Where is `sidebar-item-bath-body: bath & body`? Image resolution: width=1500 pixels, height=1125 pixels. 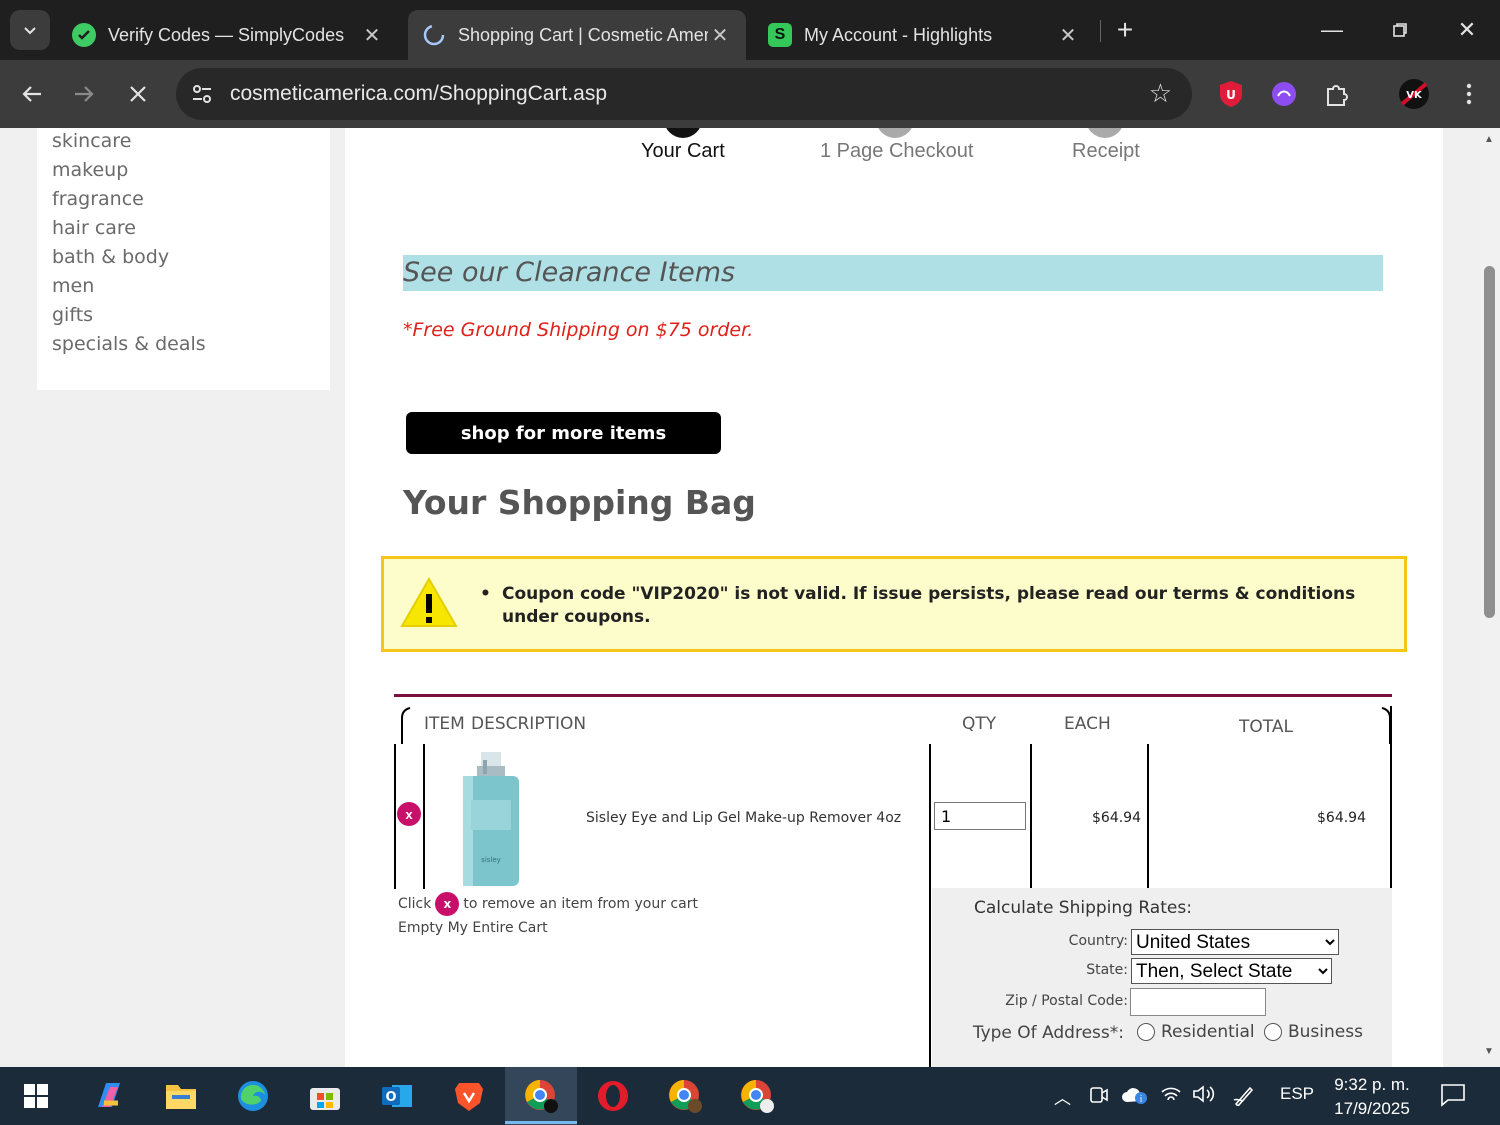
sidebar-item-bath-body: bath & body is located at coordinates (110, 257).